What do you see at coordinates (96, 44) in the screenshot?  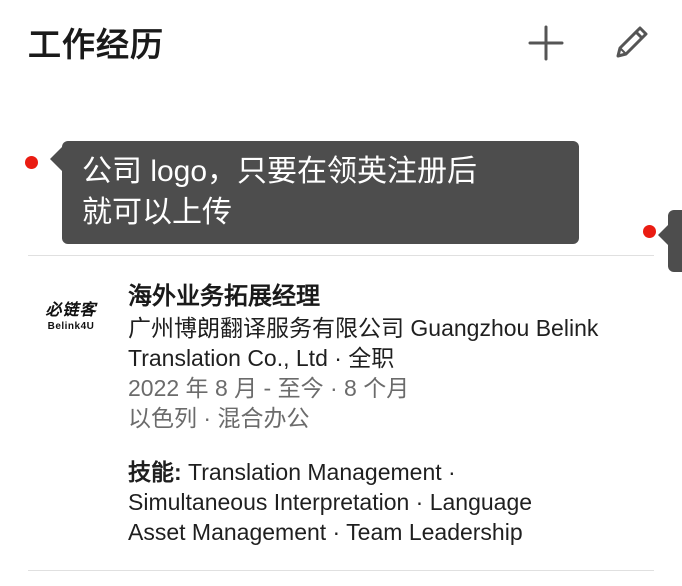 I see `section-title: 工作经历` at bounding box center [96, 44].